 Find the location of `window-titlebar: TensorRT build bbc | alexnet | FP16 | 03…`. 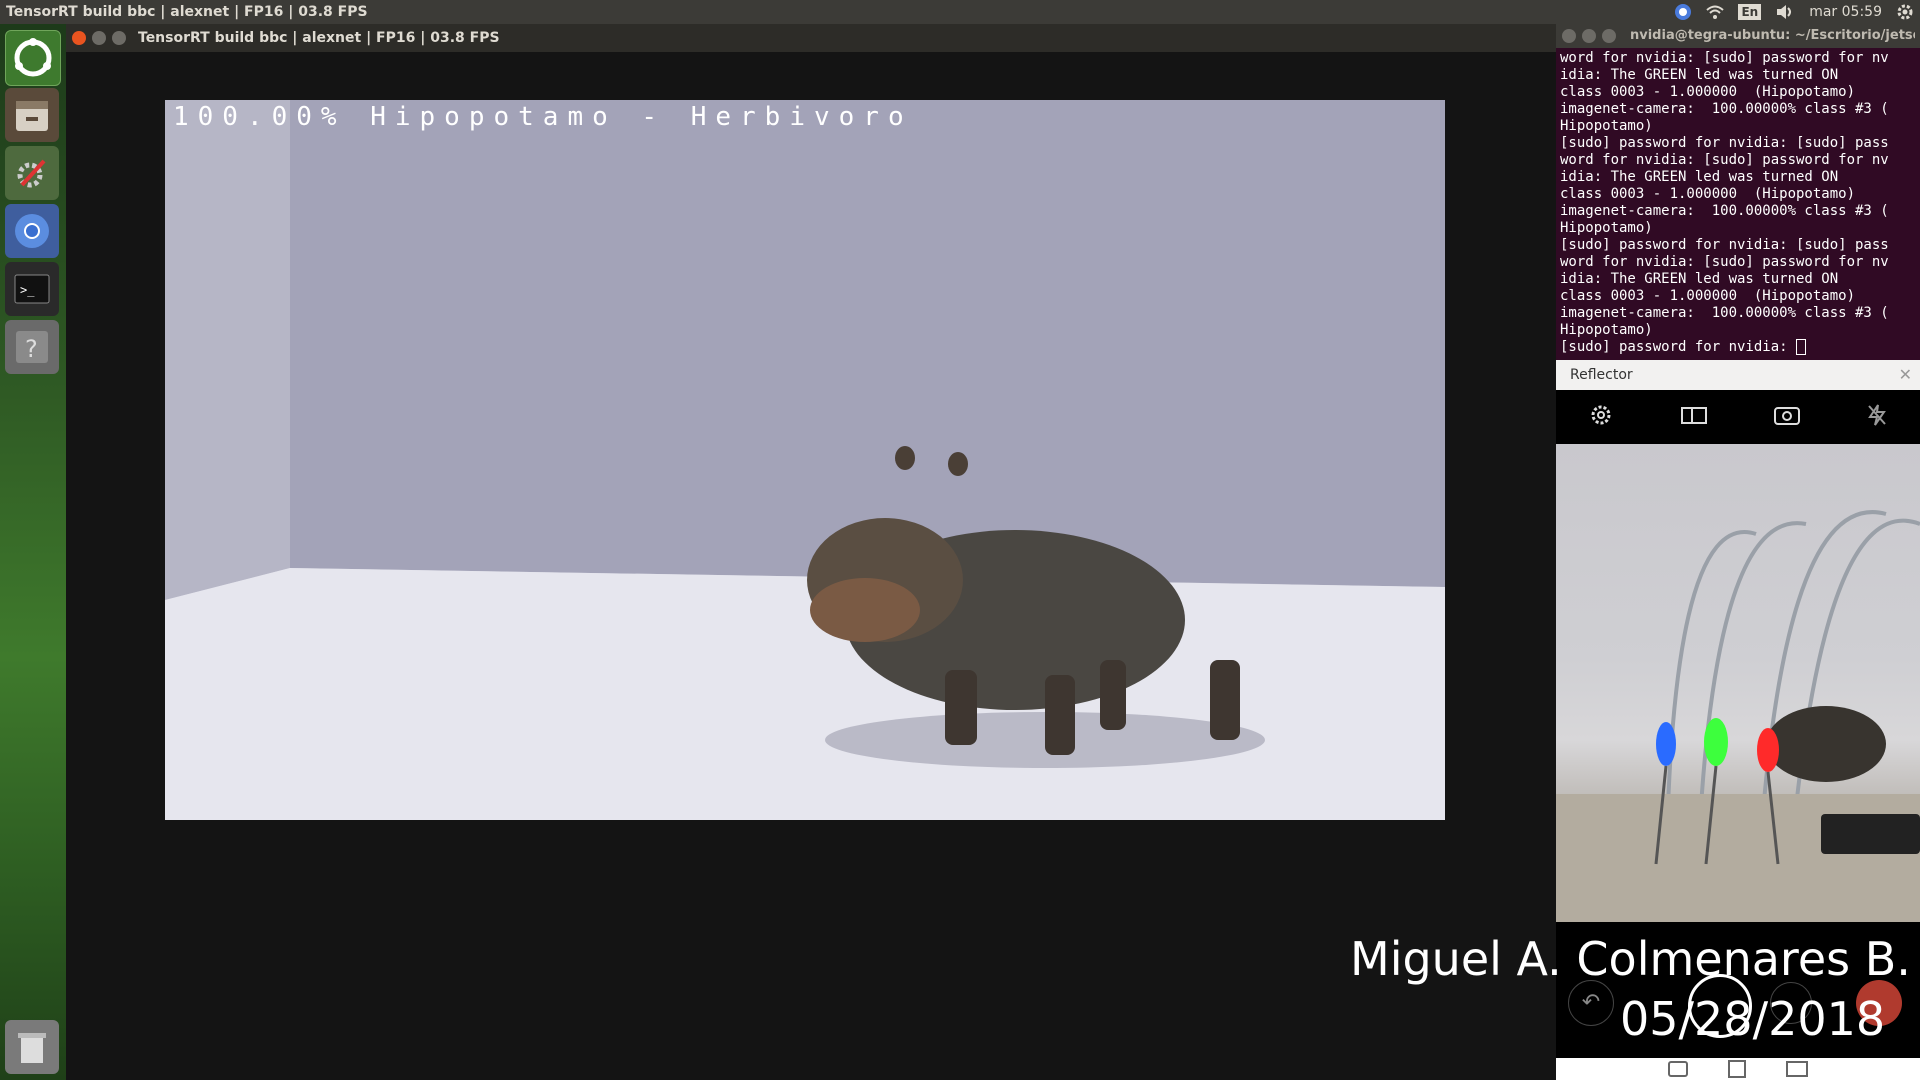

window-titlebar: TensorRT build bbc | alexnet | FP16 | 03… is located at coordinates (811, 38).